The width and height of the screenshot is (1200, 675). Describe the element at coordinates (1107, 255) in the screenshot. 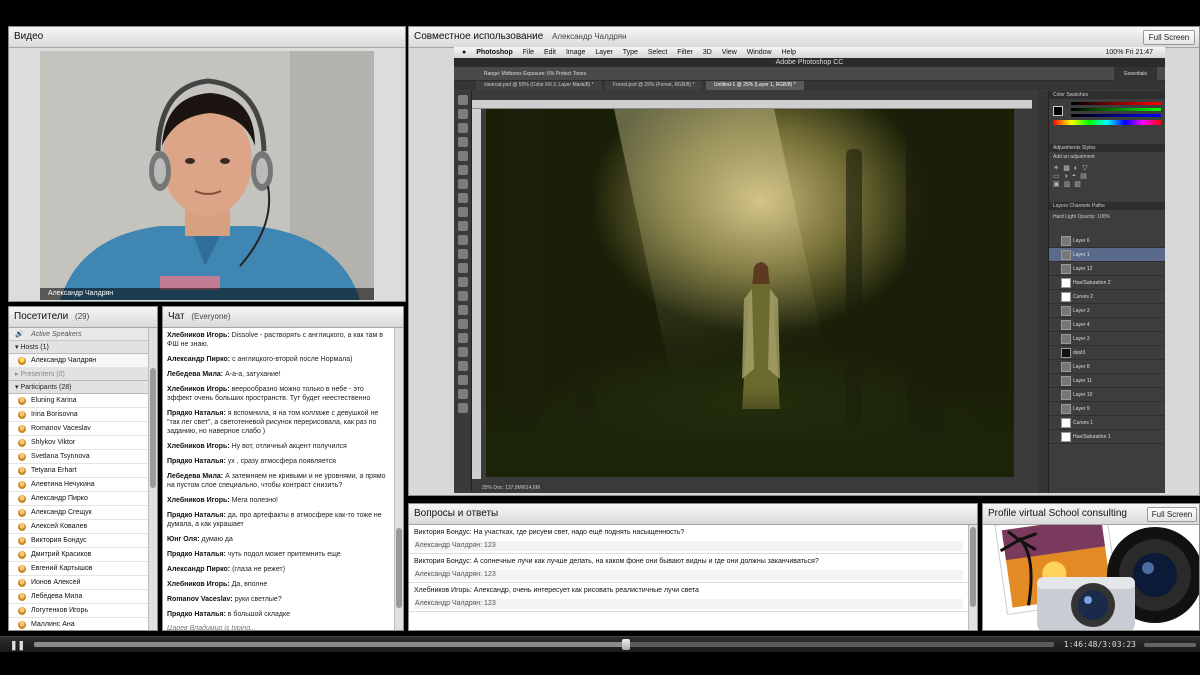

I see `layer-row-selected: Layer 1` at that location.